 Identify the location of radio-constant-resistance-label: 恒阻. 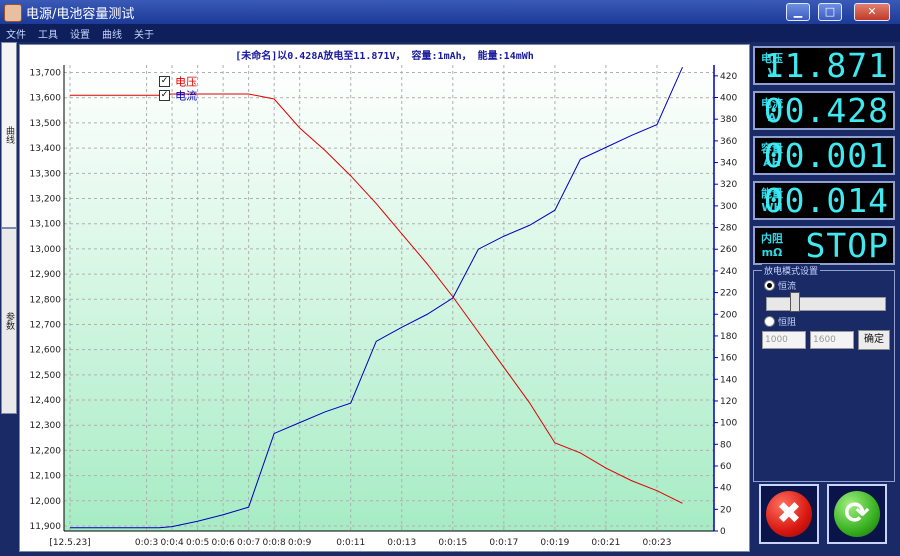
(787, 323).